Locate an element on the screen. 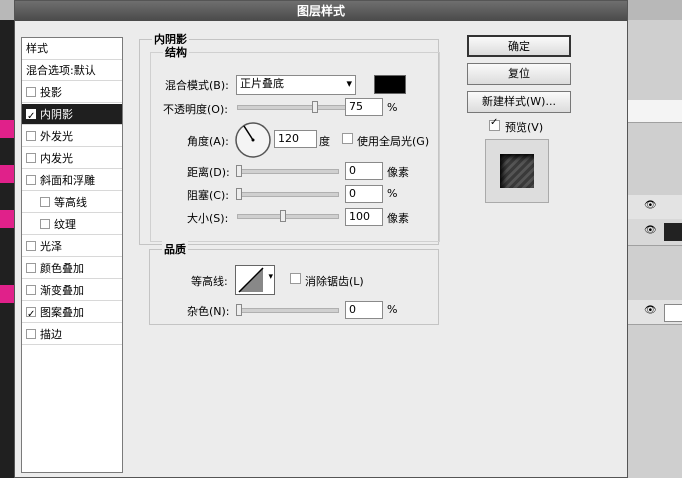  opacity-label: 不透明度(O): is located at coordinates (195, 109).